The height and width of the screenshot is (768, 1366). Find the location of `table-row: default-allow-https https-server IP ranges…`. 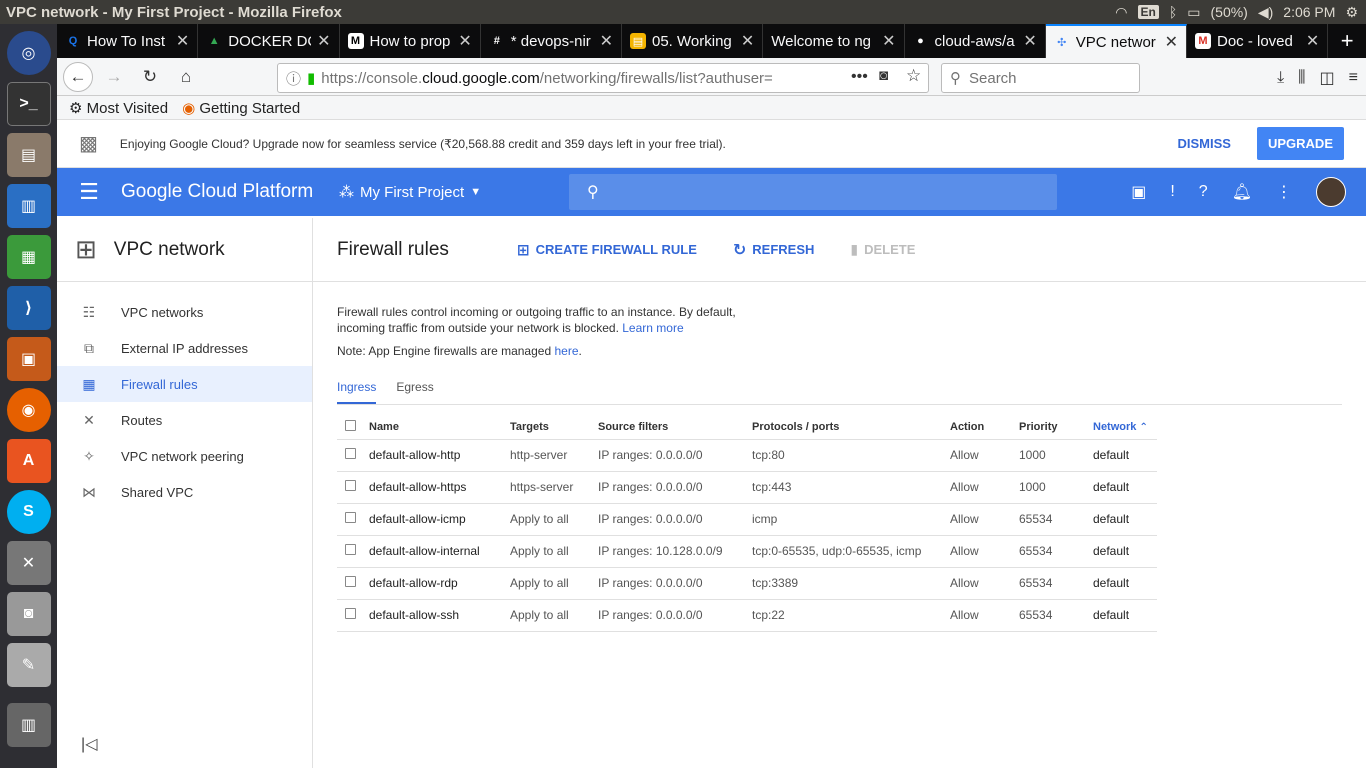

table-row: default-allow-https https-server IP ranges… is located at coordinates (747, 487).